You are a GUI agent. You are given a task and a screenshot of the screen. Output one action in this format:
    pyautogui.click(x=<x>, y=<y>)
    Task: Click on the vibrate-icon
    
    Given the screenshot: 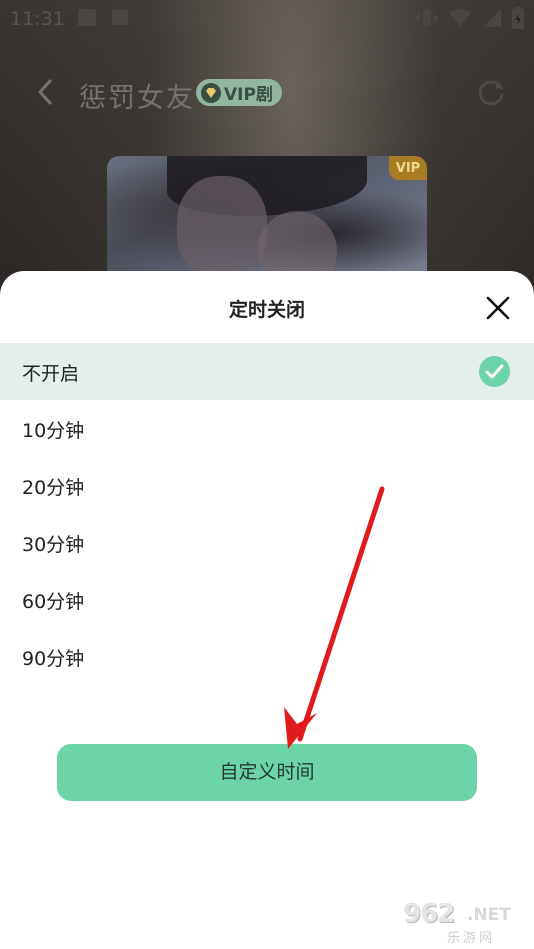 What is the action you would take?
    pyautogui.click(x=427, y=20)
    